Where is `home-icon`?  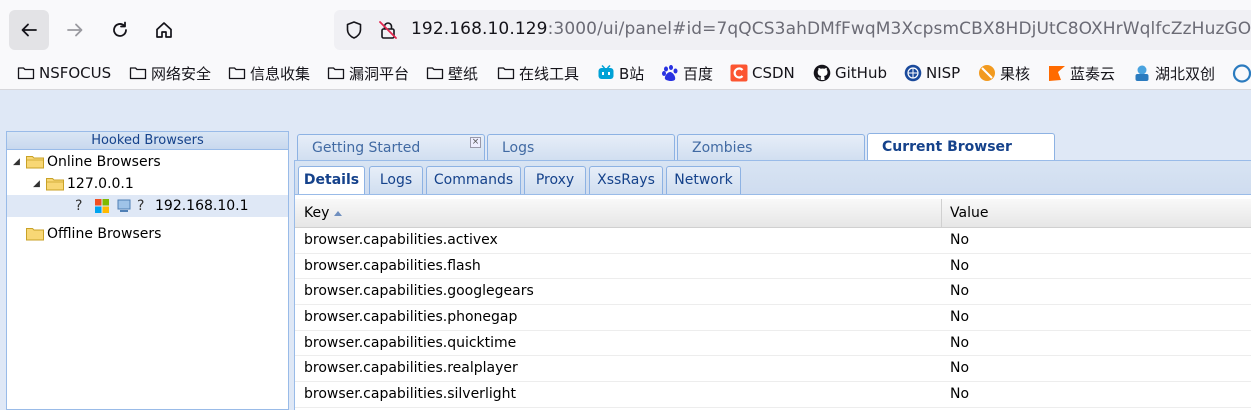 home-icon is located at coordinates (164, 30).